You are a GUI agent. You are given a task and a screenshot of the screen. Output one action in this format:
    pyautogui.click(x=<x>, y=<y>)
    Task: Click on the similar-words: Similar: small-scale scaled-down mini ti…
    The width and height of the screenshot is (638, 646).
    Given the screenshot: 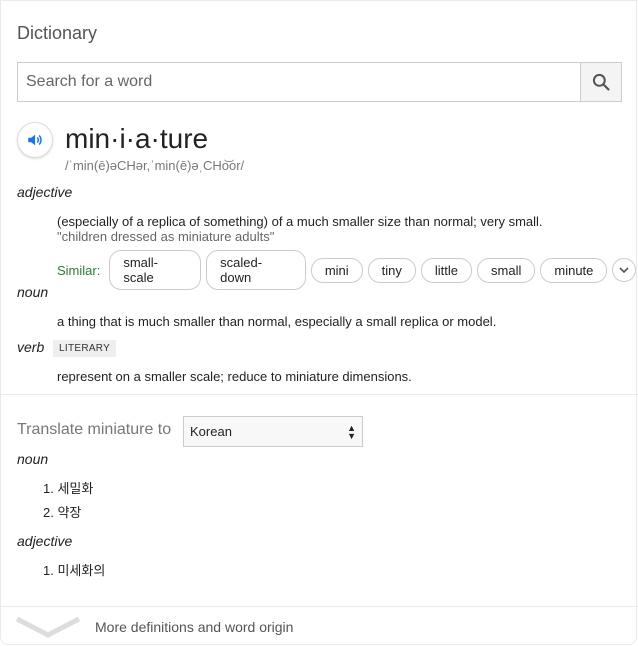 What is the action you would take?
    pyautogui.click(x=346, y=270)
    